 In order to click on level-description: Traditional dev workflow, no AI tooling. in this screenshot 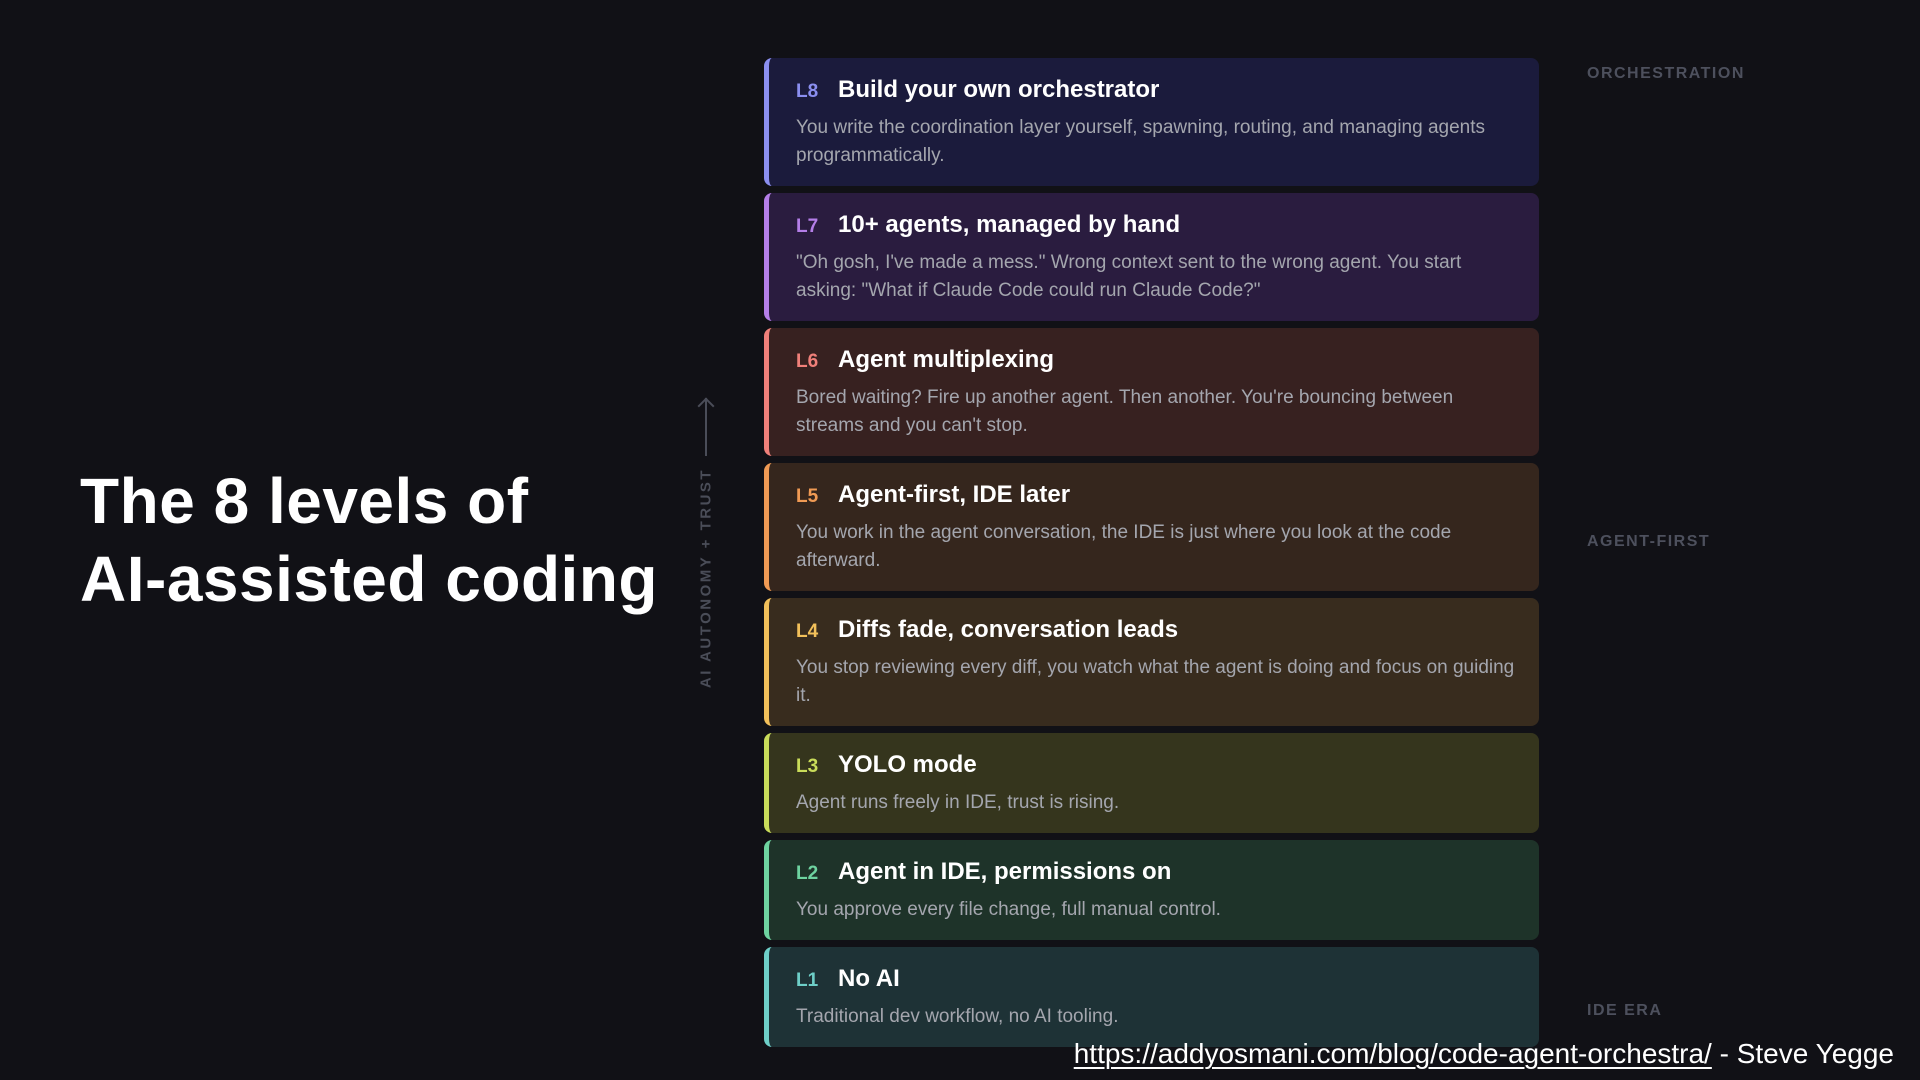, I will do `click(957, 1016)`.